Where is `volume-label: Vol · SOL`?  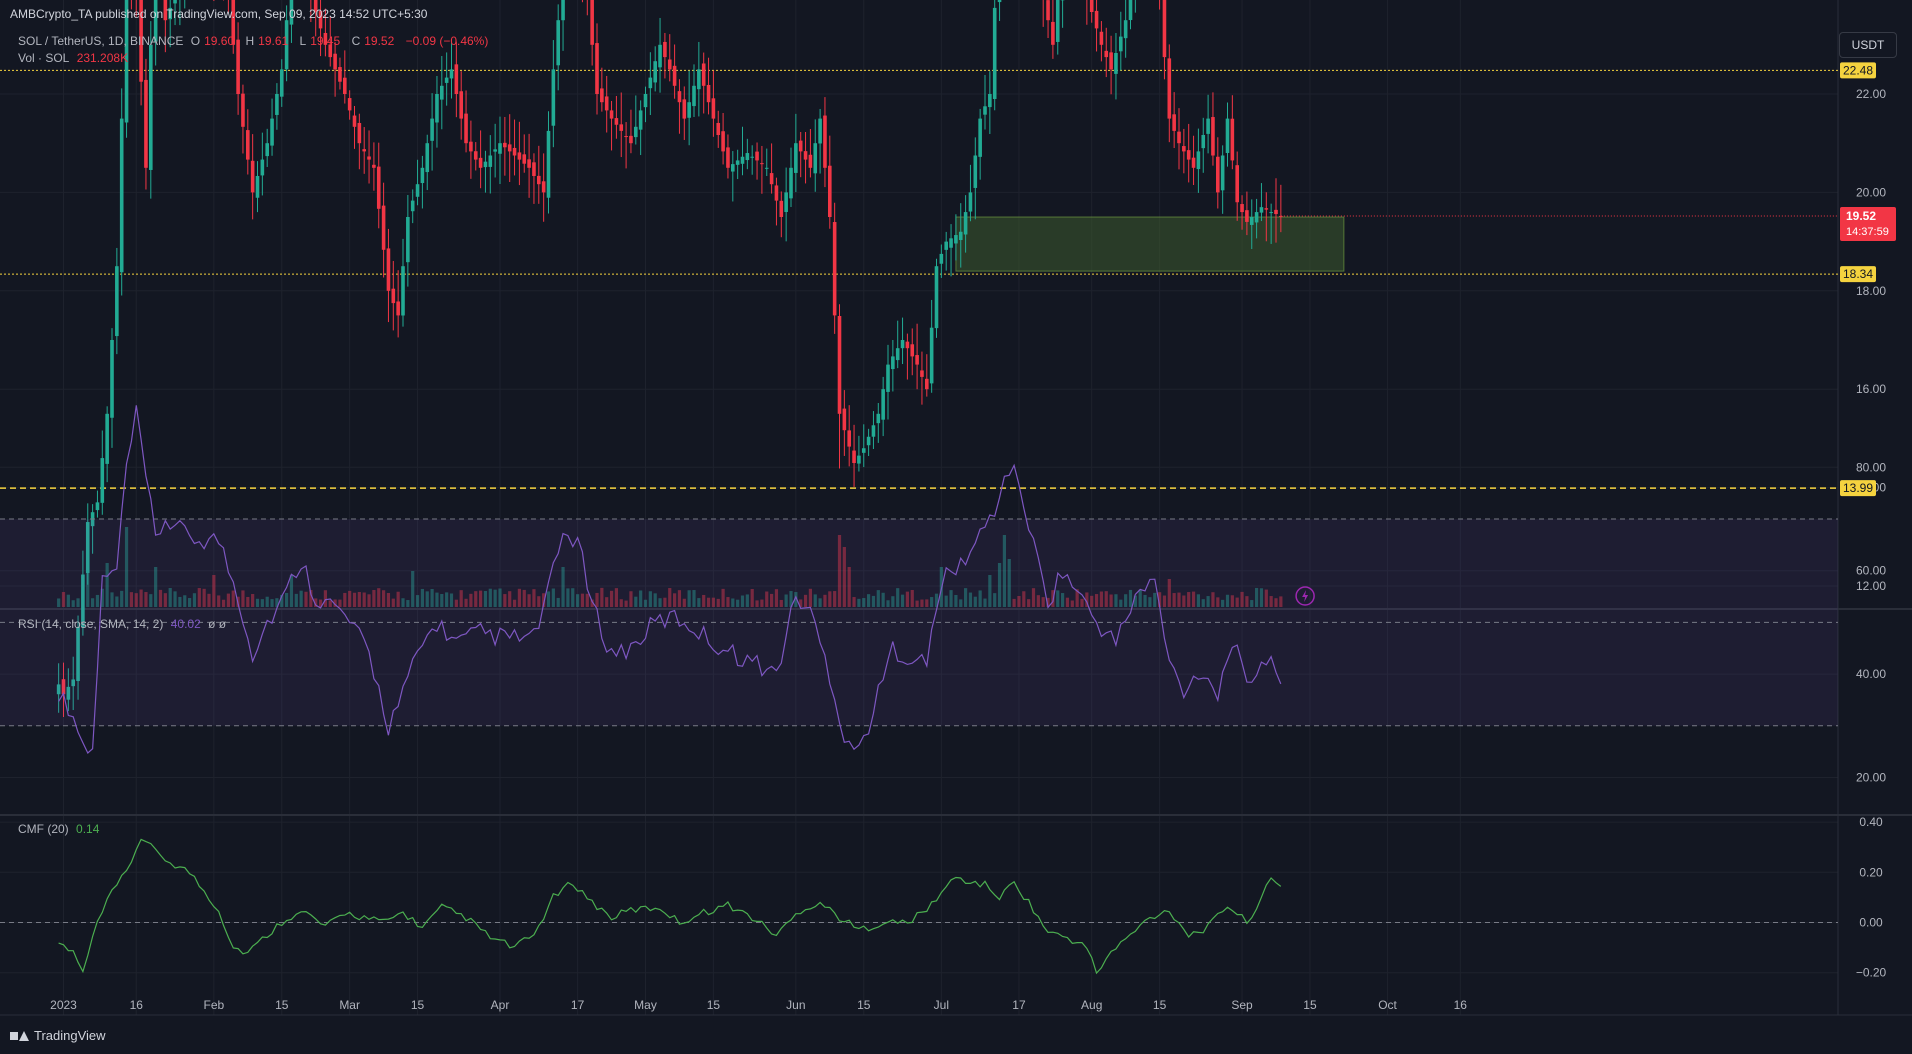 volume-label: Vol · SOL is located at coordinates (43, 58).